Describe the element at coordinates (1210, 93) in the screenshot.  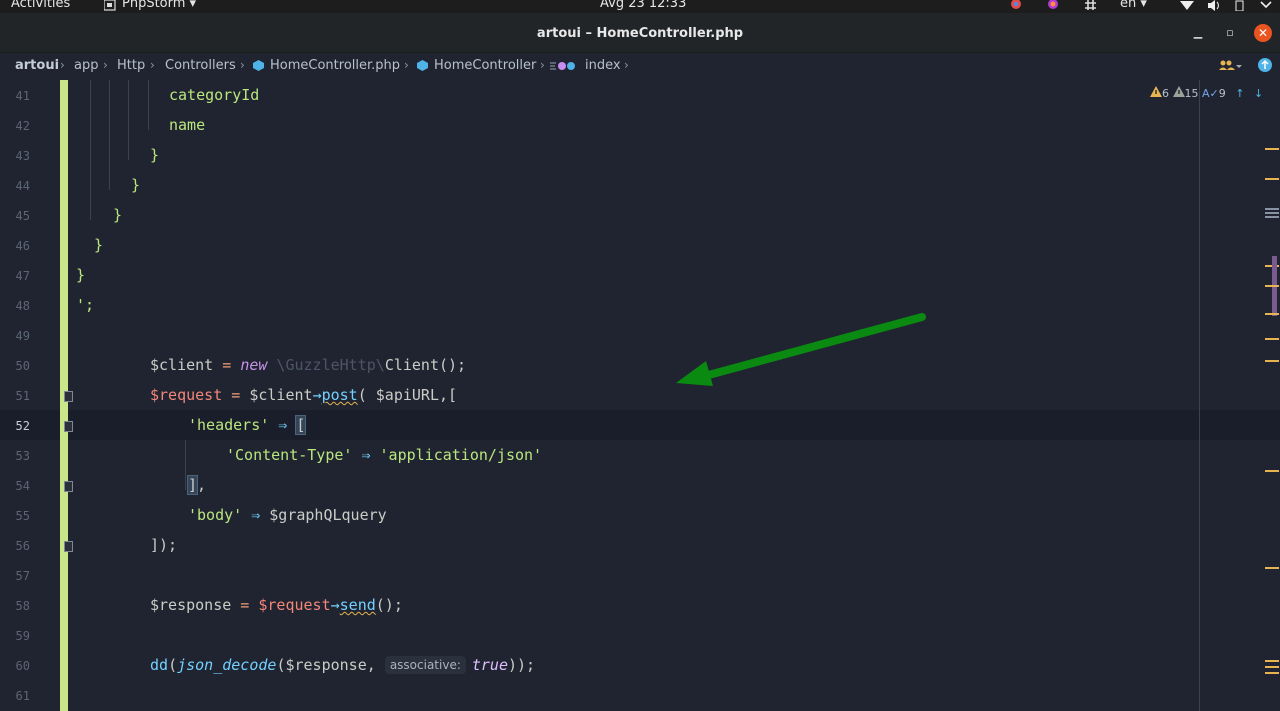
I see `typo-icon: A✓` at that location.